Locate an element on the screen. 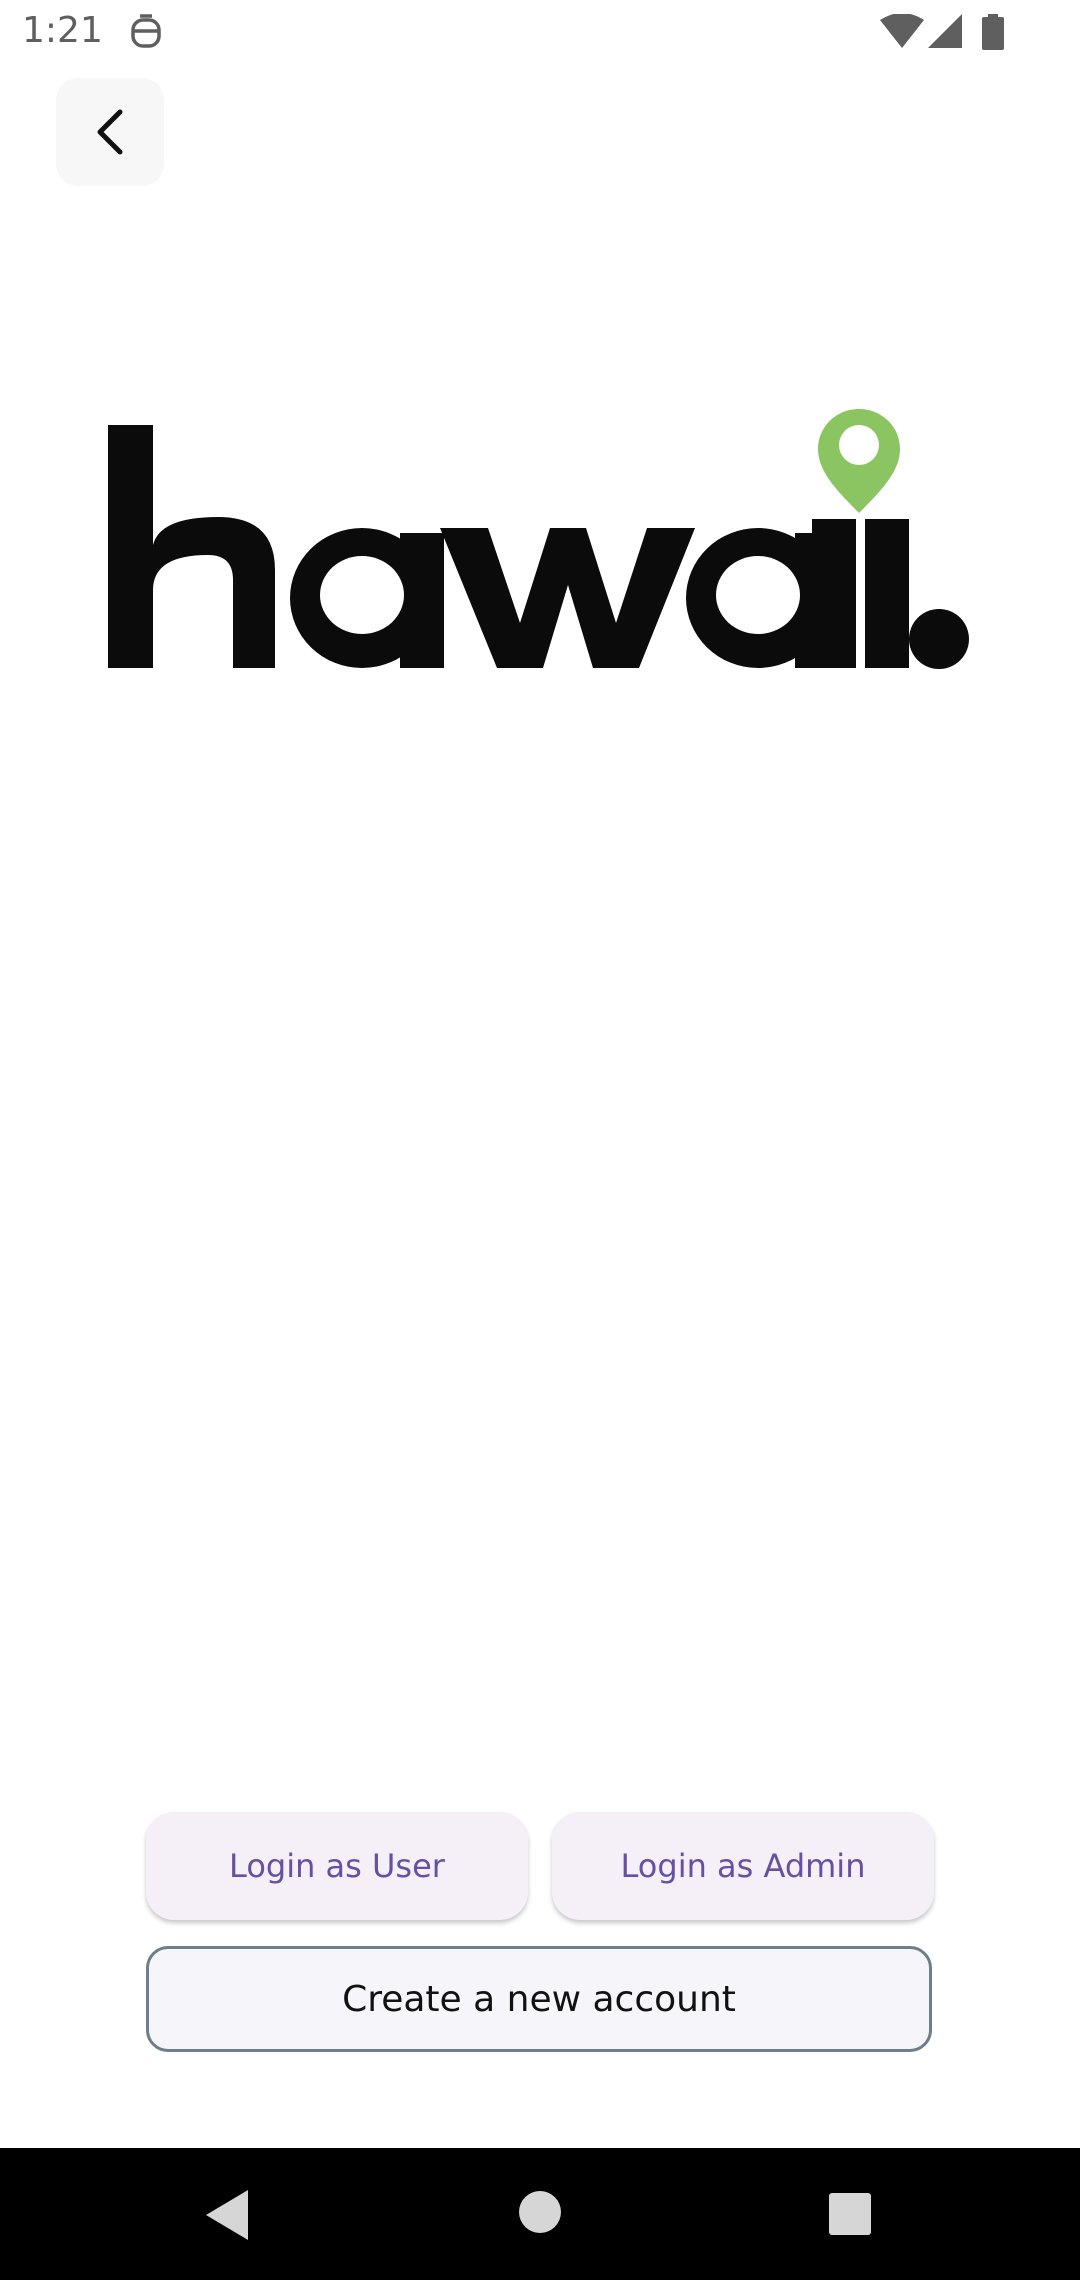  nav-back-icon is located at coordinates (227, 2215).